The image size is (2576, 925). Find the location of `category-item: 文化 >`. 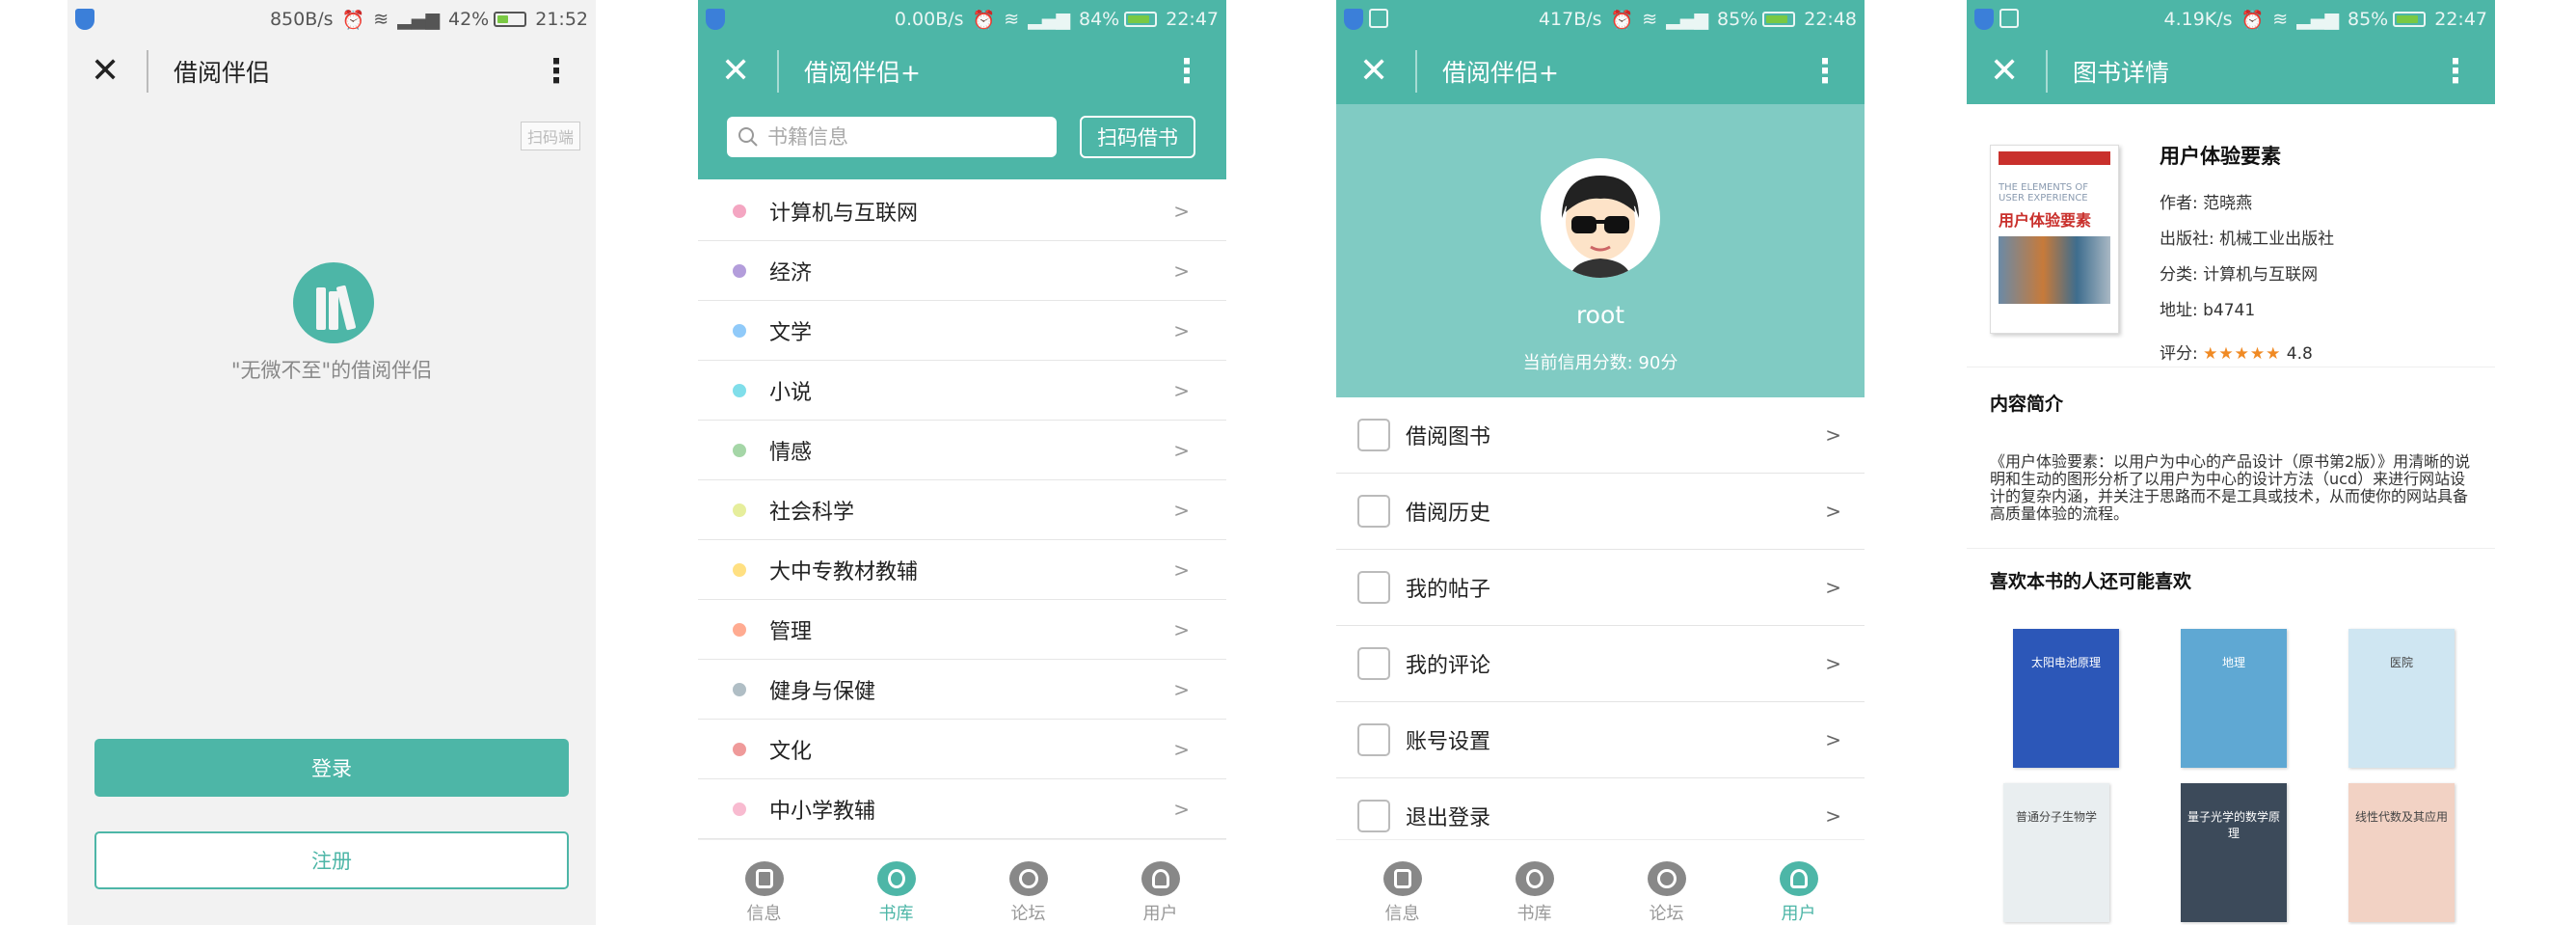

category-item: 文化 > is located at coordinates (962, 750).